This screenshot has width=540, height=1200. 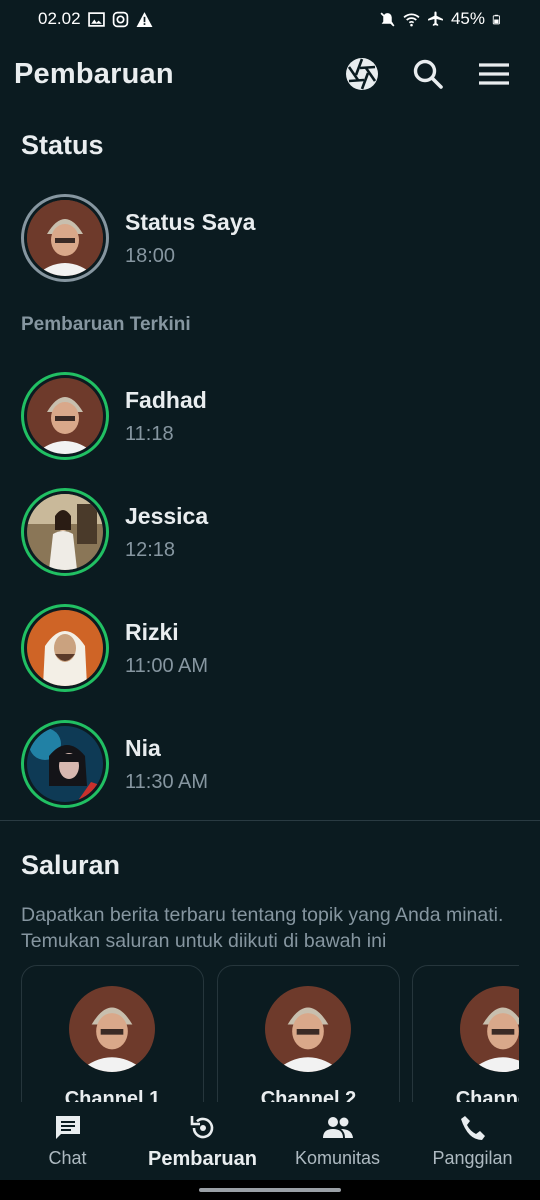 What do you see at coordinates (435, 18) in the screenshot?
I see `airplane-mode-icon` at bounding box center [435, 18].